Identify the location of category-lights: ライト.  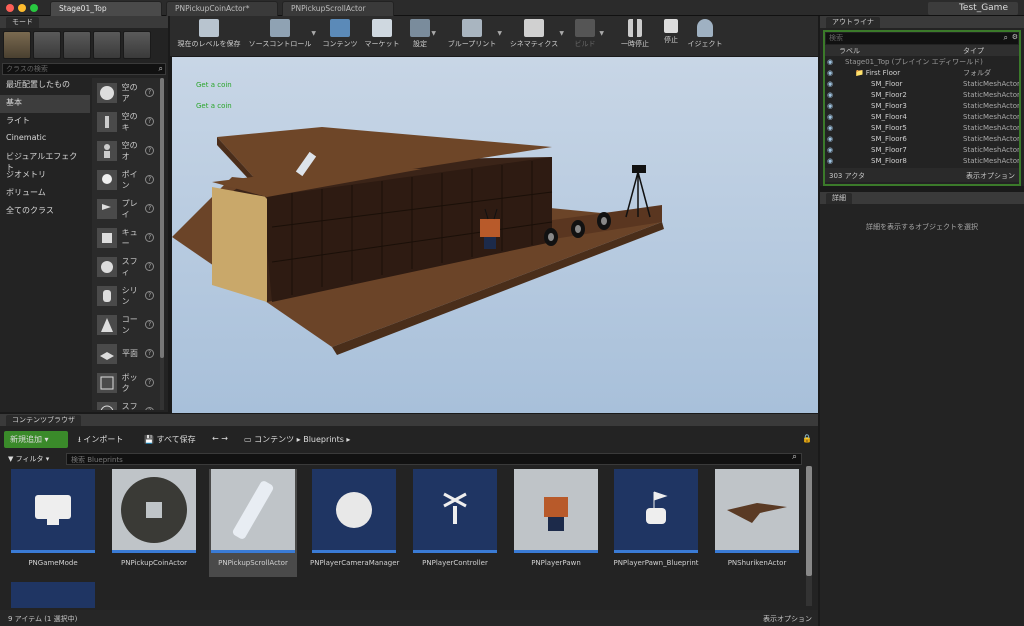
(45, 122).